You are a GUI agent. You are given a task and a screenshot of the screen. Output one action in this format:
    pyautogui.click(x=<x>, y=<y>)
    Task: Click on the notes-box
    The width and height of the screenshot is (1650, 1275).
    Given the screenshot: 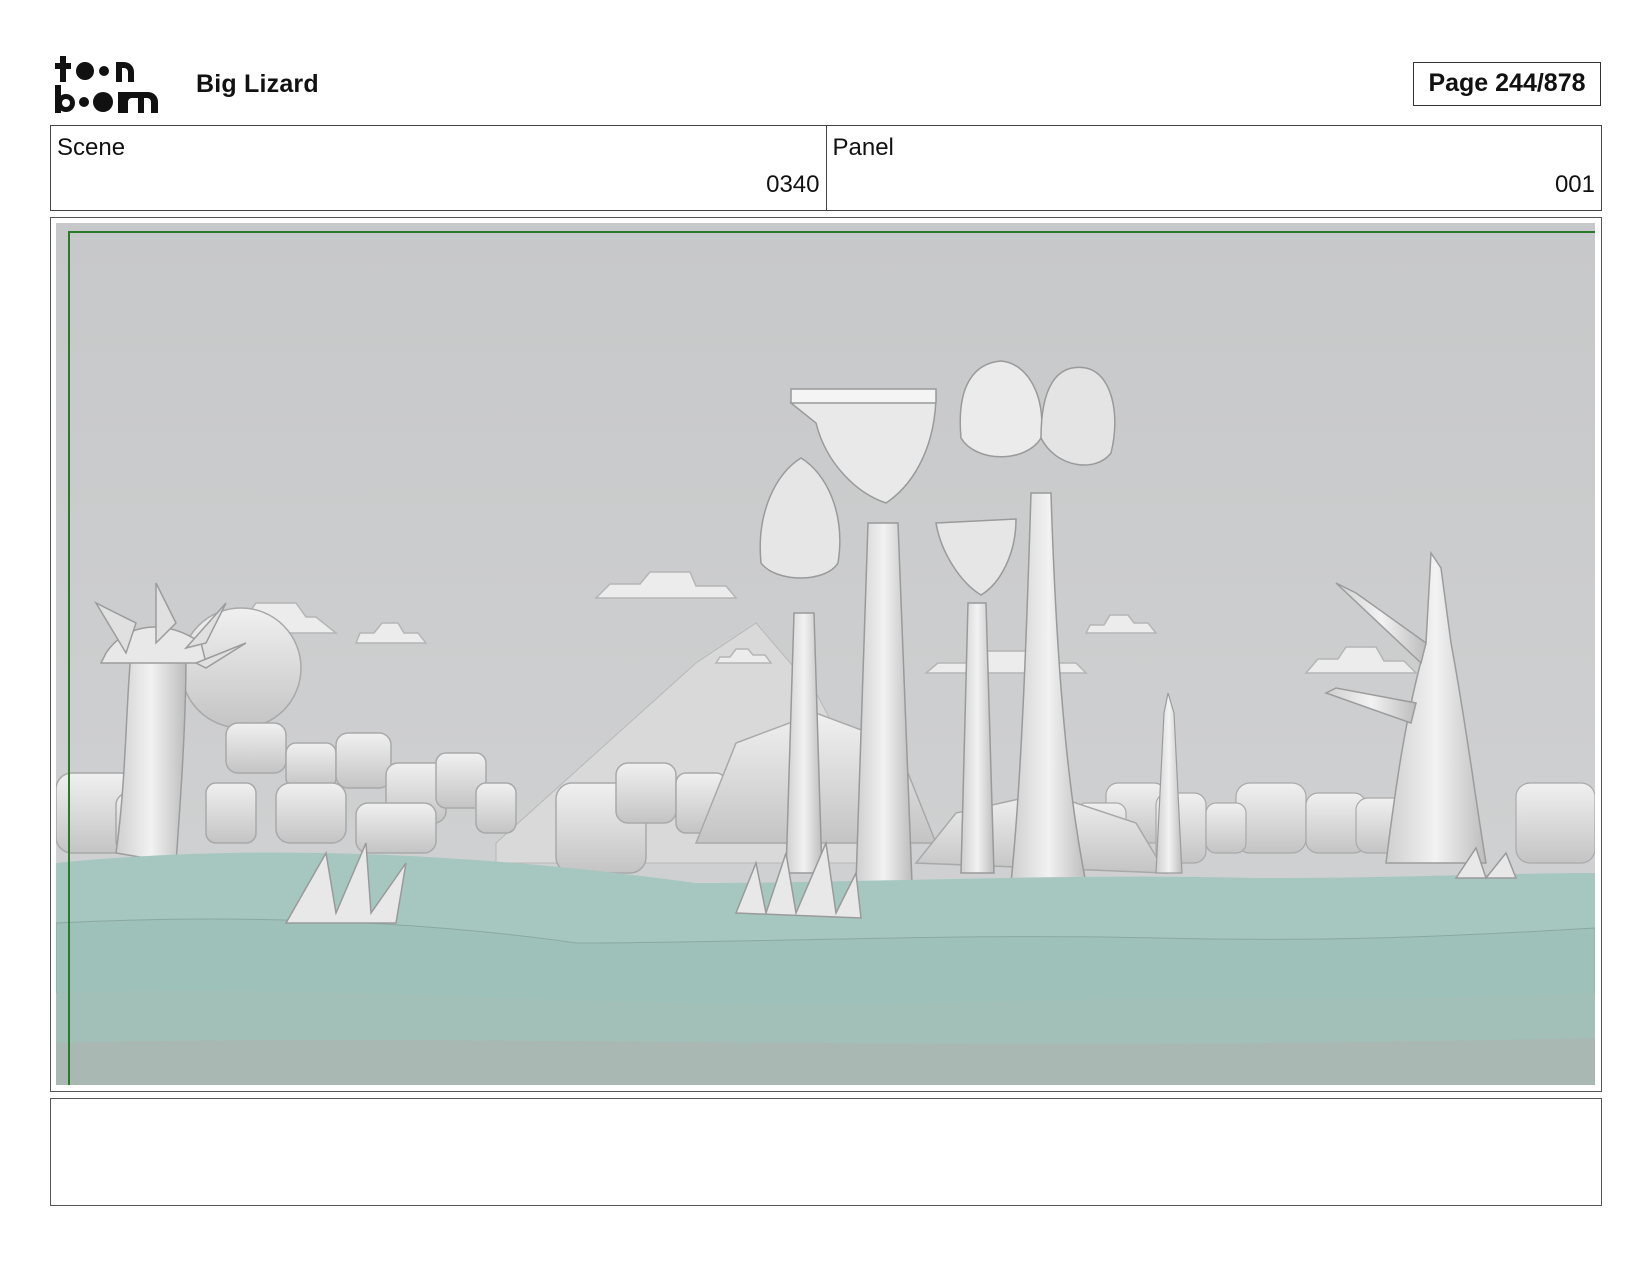 What is the action you would take?
    pyautogui.click(x=826, y=1152)
    